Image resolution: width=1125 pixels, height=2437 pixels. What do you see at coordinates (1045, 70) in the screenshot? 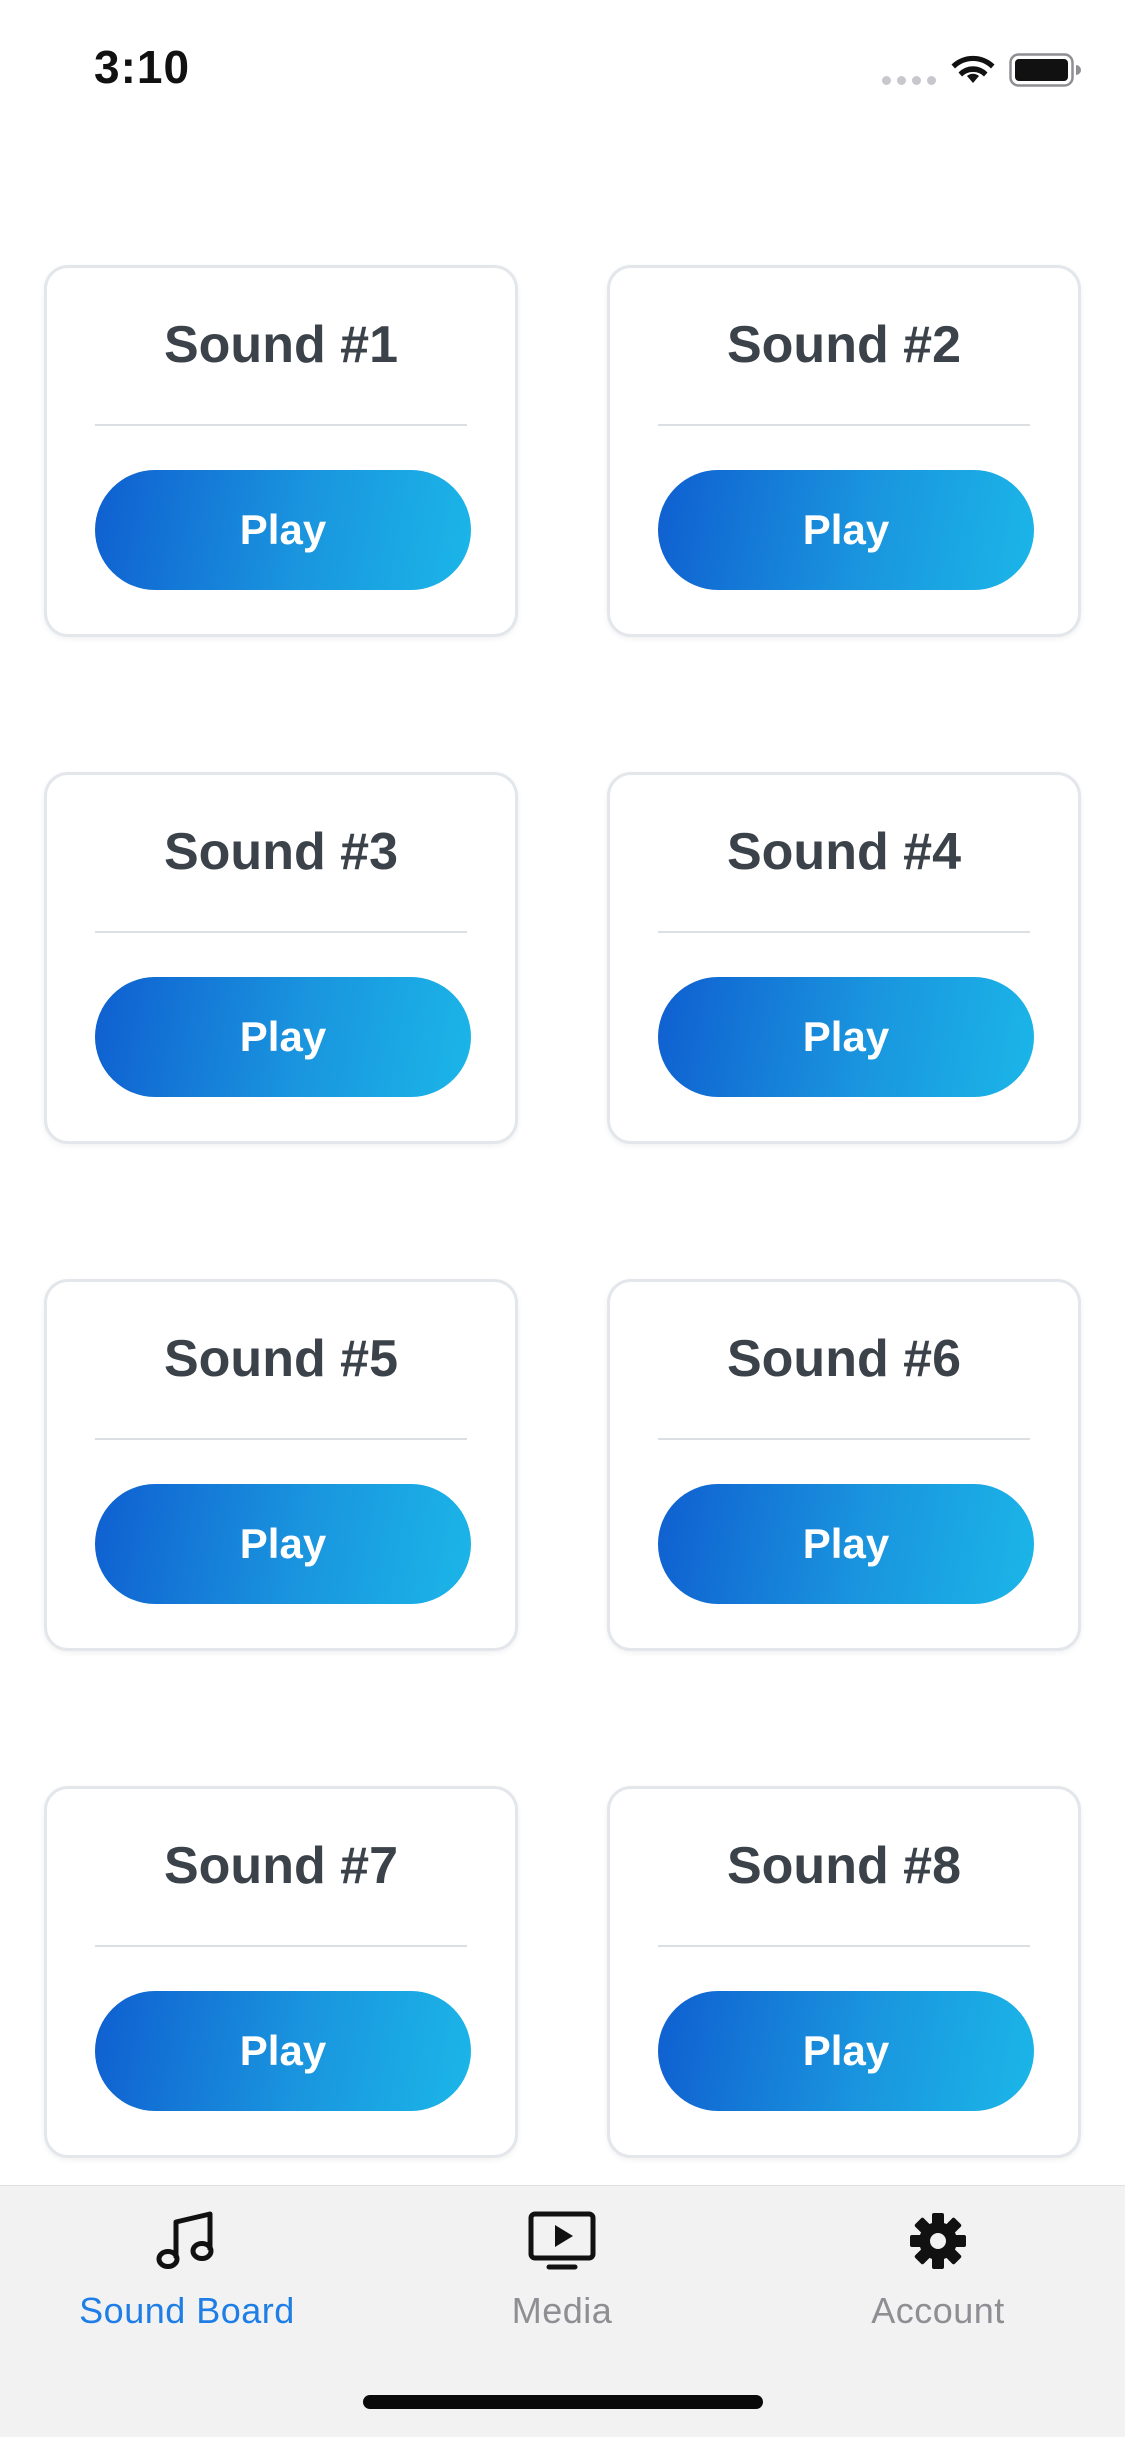
I see `battery-icon` at bounding box center [1045, 70].